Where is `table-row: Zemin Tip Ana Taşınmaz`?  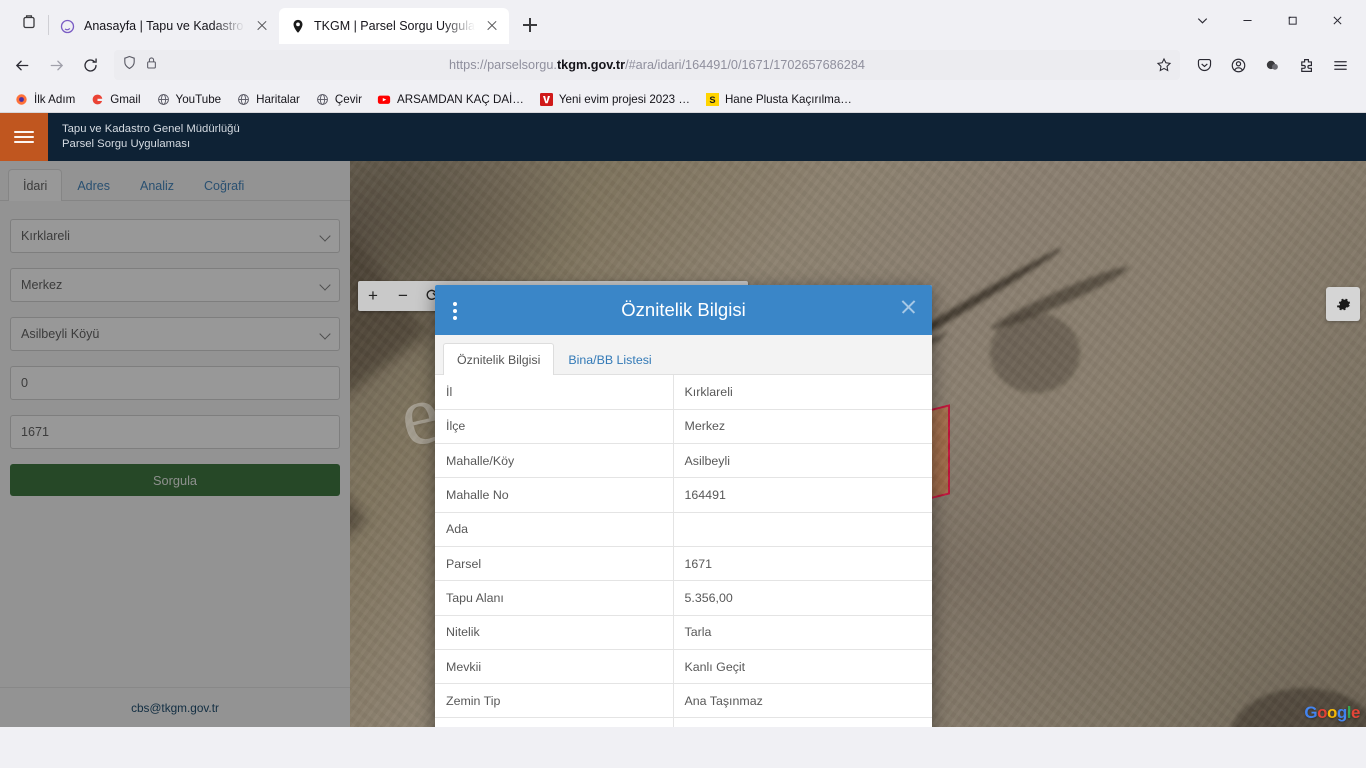 table-row: Zemin Tip Ana Taşınmaz is located at coordinates (683, 701).